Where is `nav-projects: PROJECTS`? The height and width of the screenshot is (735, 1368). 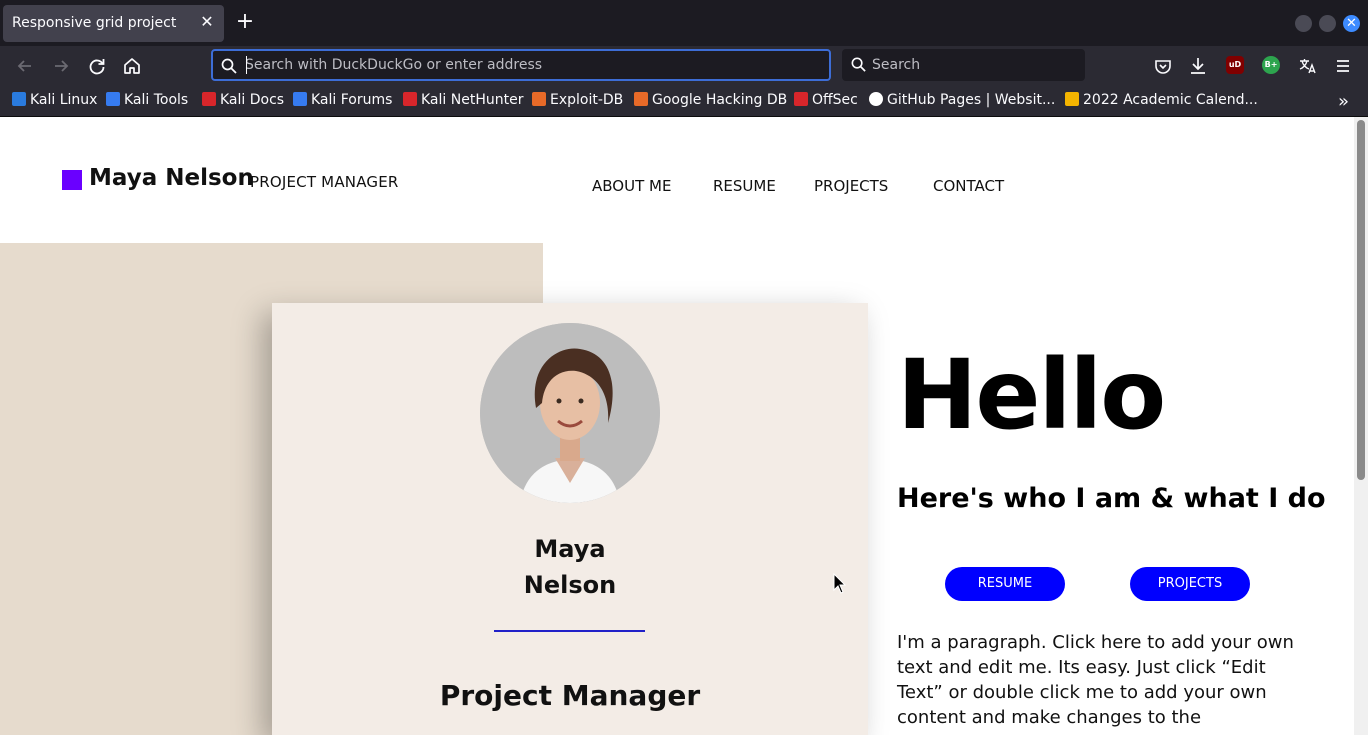
nav-projects: PROJECTS is located at coordinates (851, 186).